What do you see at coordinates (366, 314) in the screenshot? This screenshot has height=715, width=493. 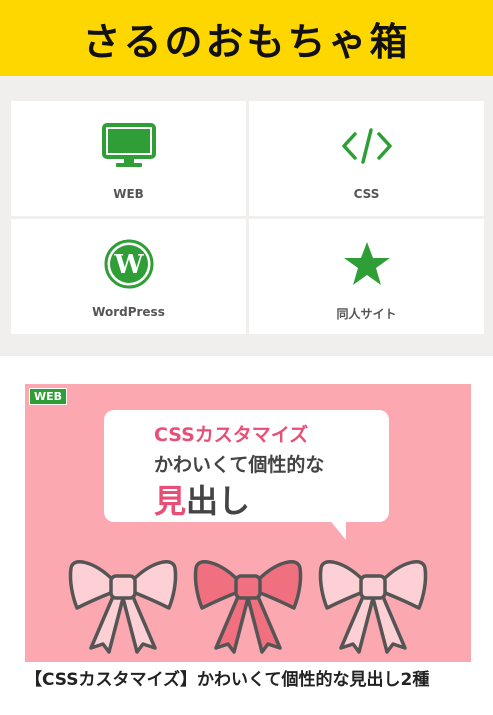 I see `category-label: 同人サイト` at bounding box center [366, 314].